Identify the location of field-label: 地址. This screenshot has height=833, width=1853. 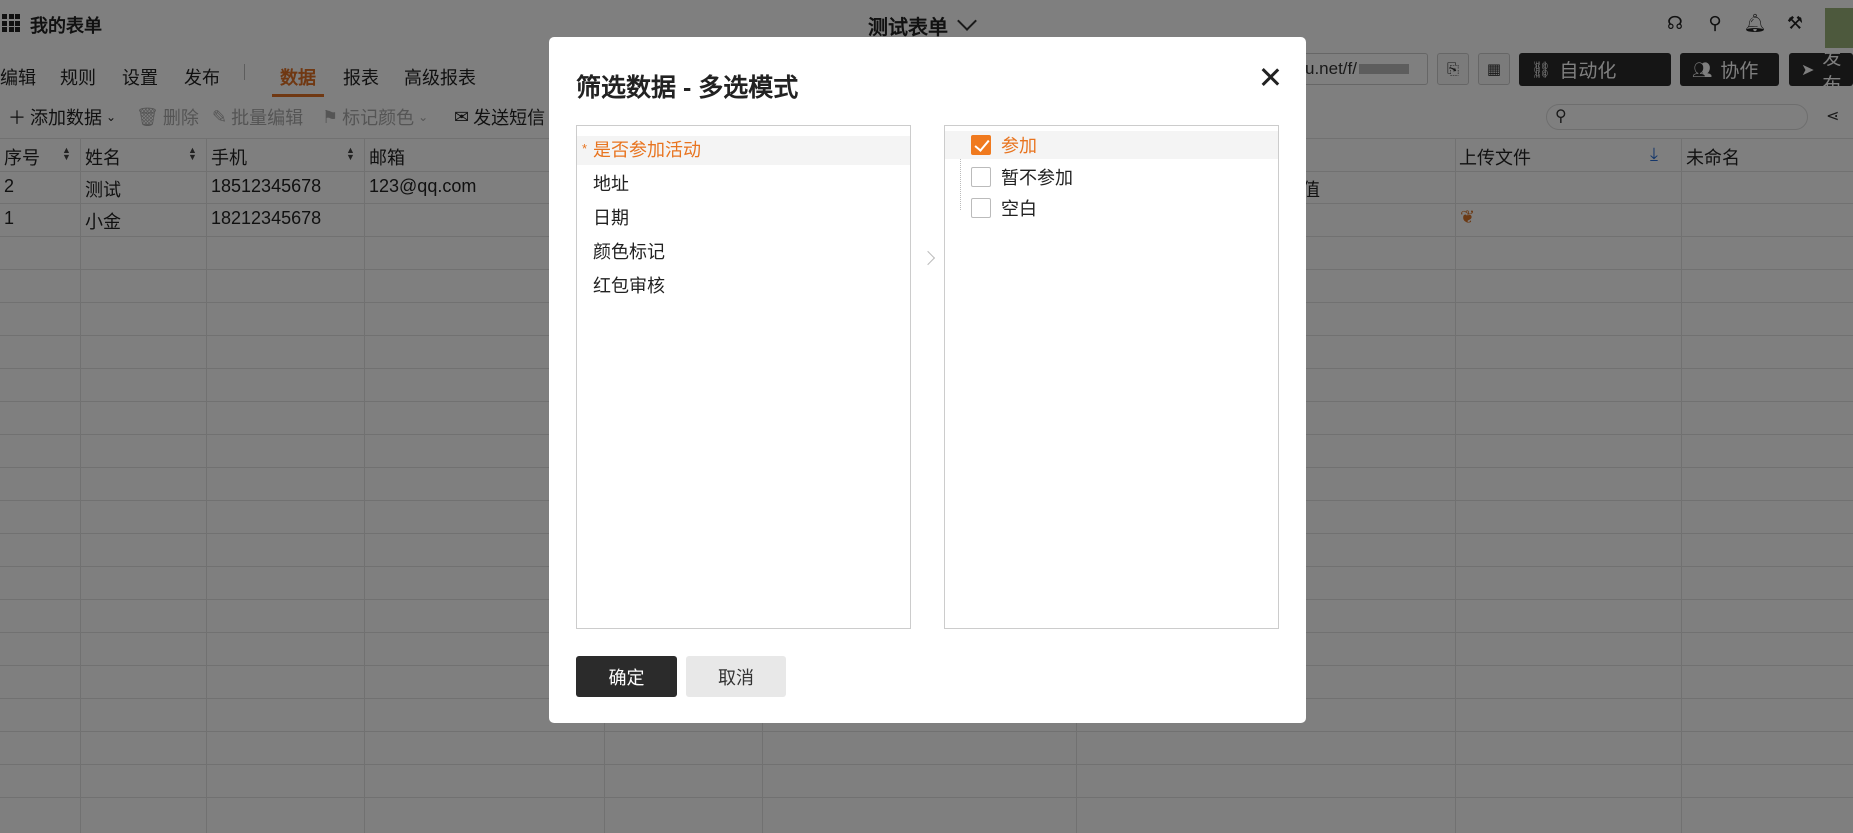
(611, 184).